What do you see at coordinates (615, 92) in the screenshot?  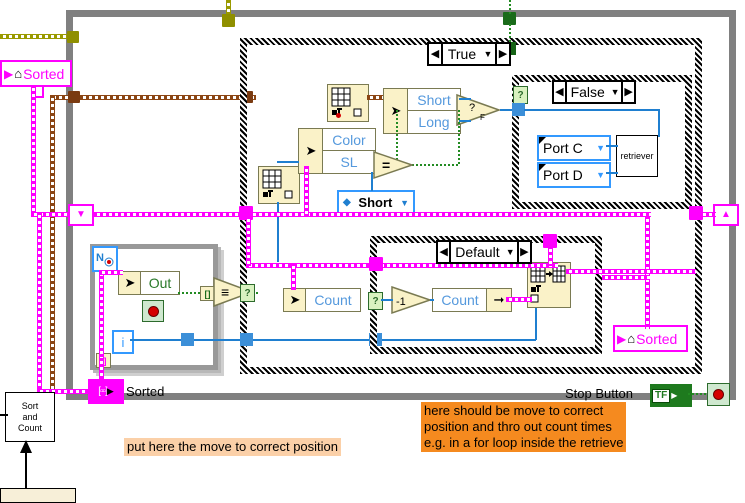 I see `case-dropdown-arrow-false: ▼` at bounding box center [615, 92].